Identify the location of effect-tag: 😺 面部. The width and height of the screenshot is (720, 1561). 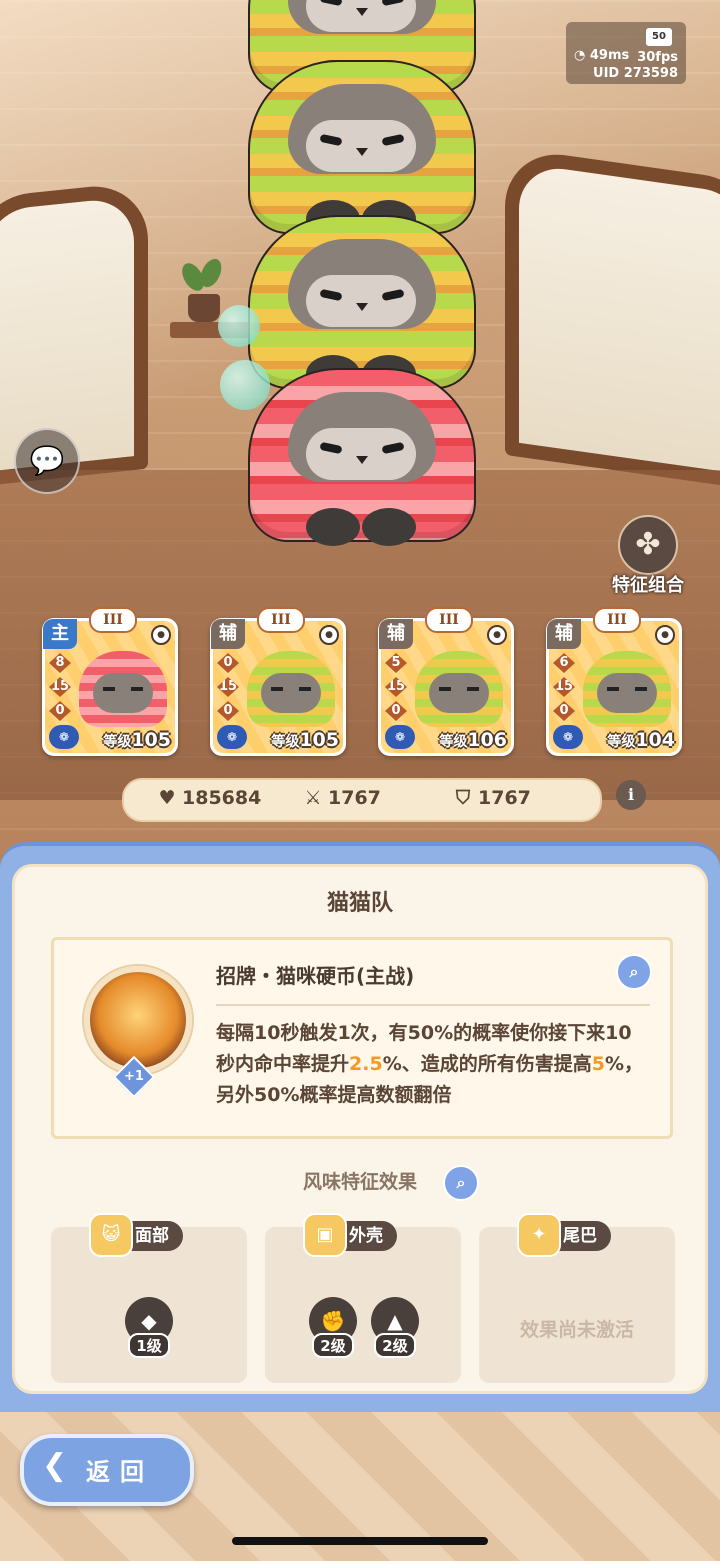
(136, 1235).